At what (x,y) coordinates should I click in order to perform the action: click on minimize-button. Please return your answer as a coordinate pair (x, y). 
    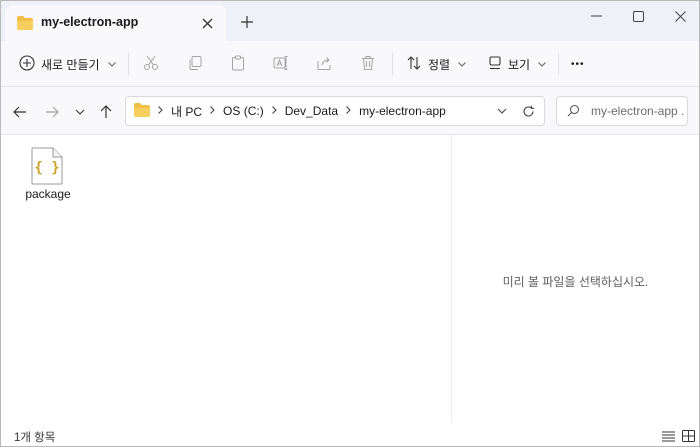
    Looking at the image, I should click on (596, 16).